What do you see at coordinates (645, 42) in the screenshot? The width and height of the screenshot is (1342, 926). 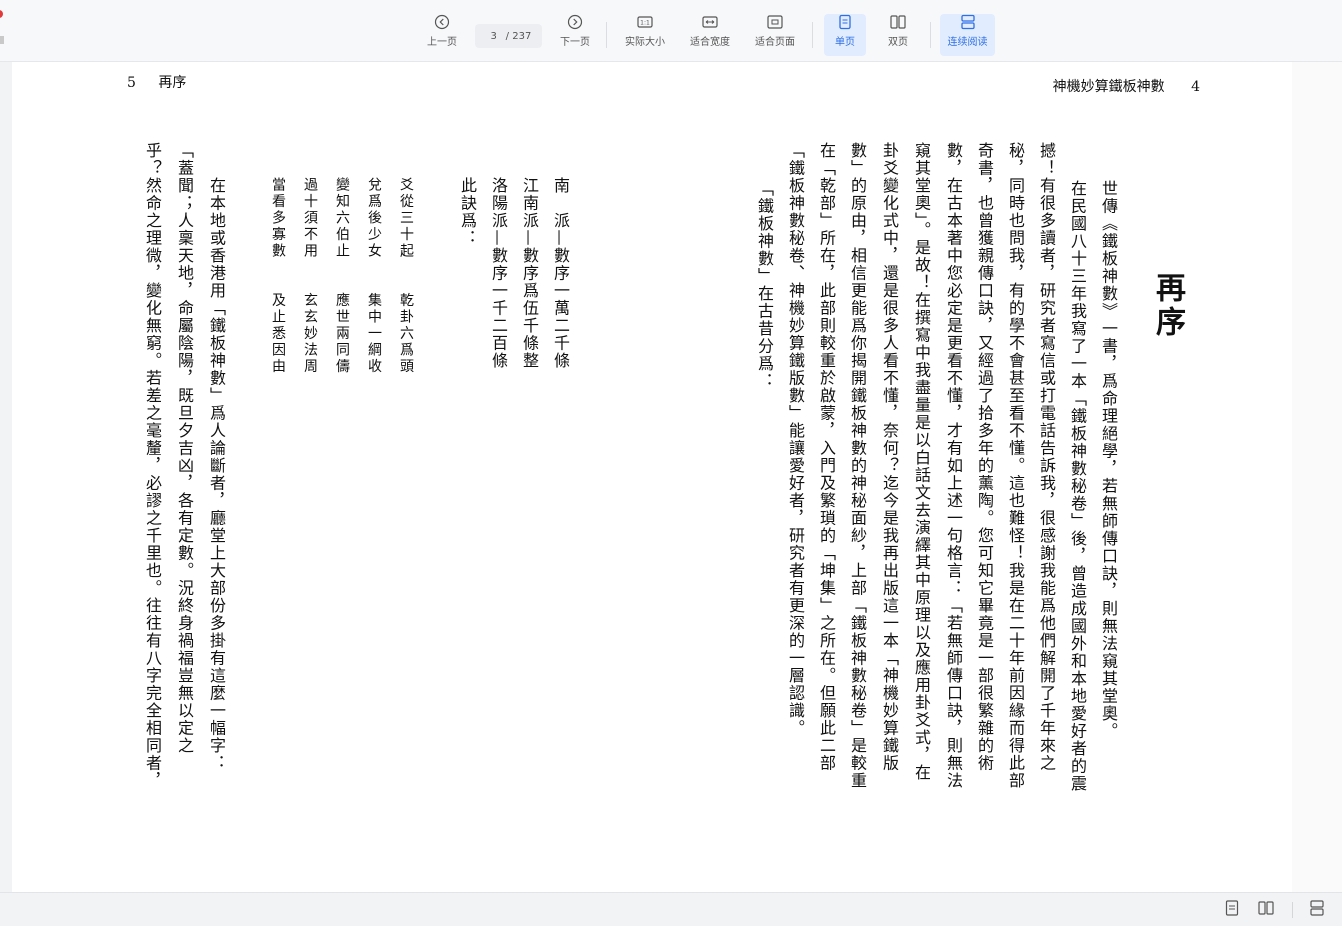 I see `actual-size-label: 实际大小` at bounding box center [645, 42].